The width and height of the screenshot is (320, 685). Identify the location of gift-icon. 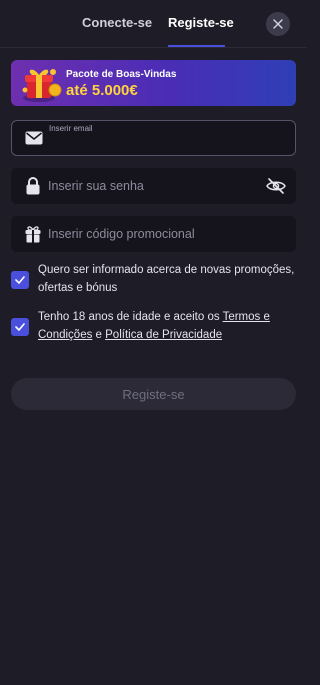
(33, 234).